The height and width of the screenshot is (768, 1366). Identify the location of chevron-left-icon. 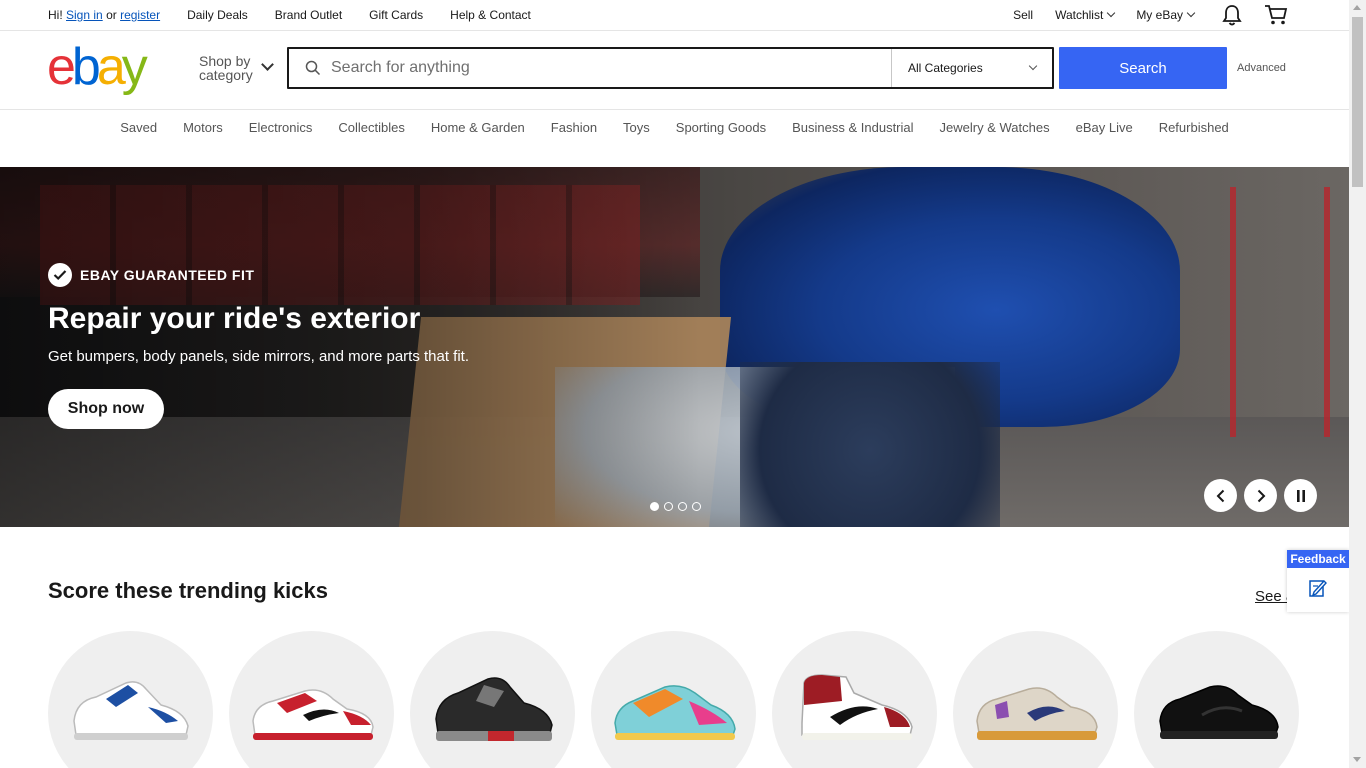
(1220, 495).